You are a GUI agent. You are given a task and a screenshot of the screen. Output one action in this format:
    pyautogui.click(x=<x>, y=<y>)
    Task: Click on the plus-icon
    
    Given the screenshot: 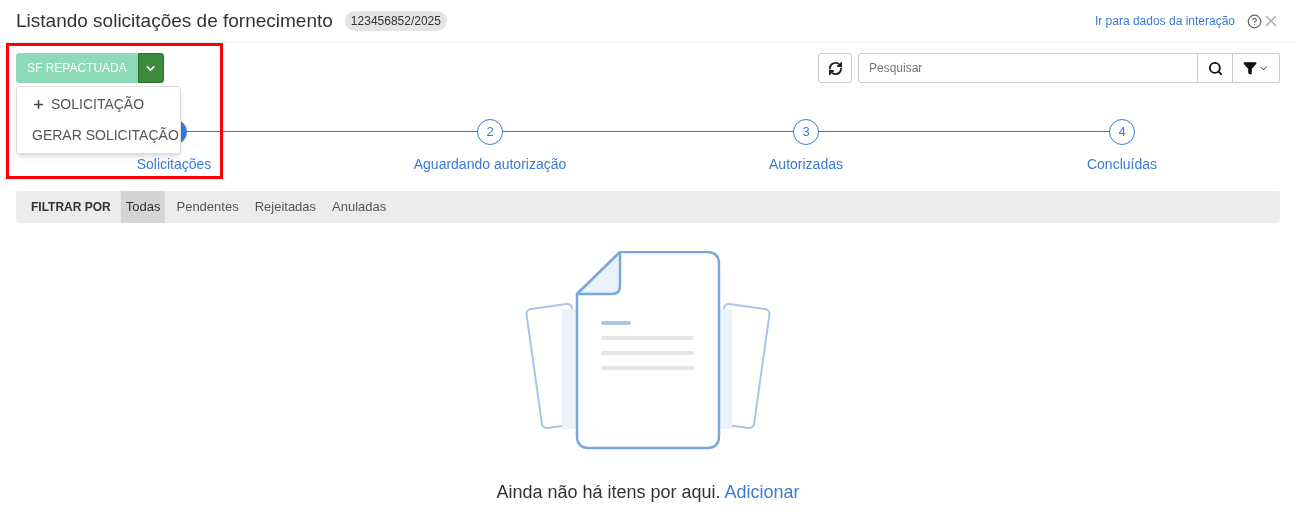 What is the action you would take?
    pyautogui.click(x=38, y=104)
    